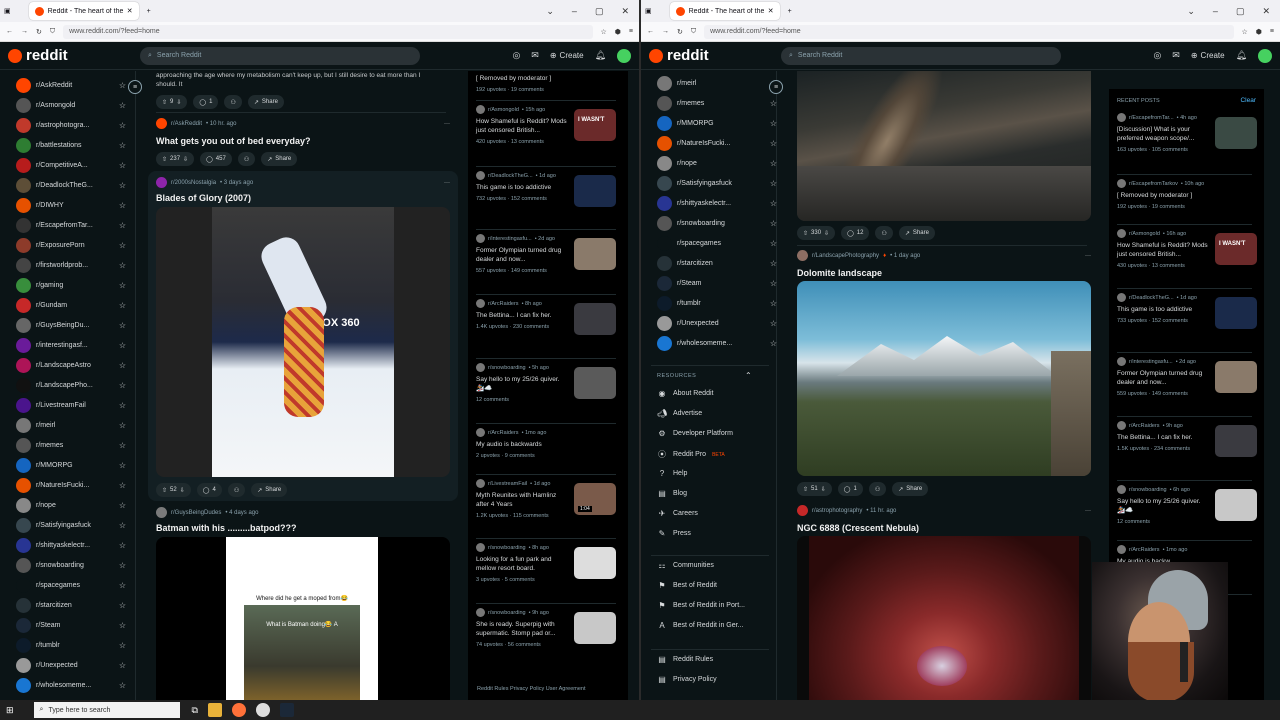  I want to click on sidebar-toggle-icon: ≡, so click(776, 87).